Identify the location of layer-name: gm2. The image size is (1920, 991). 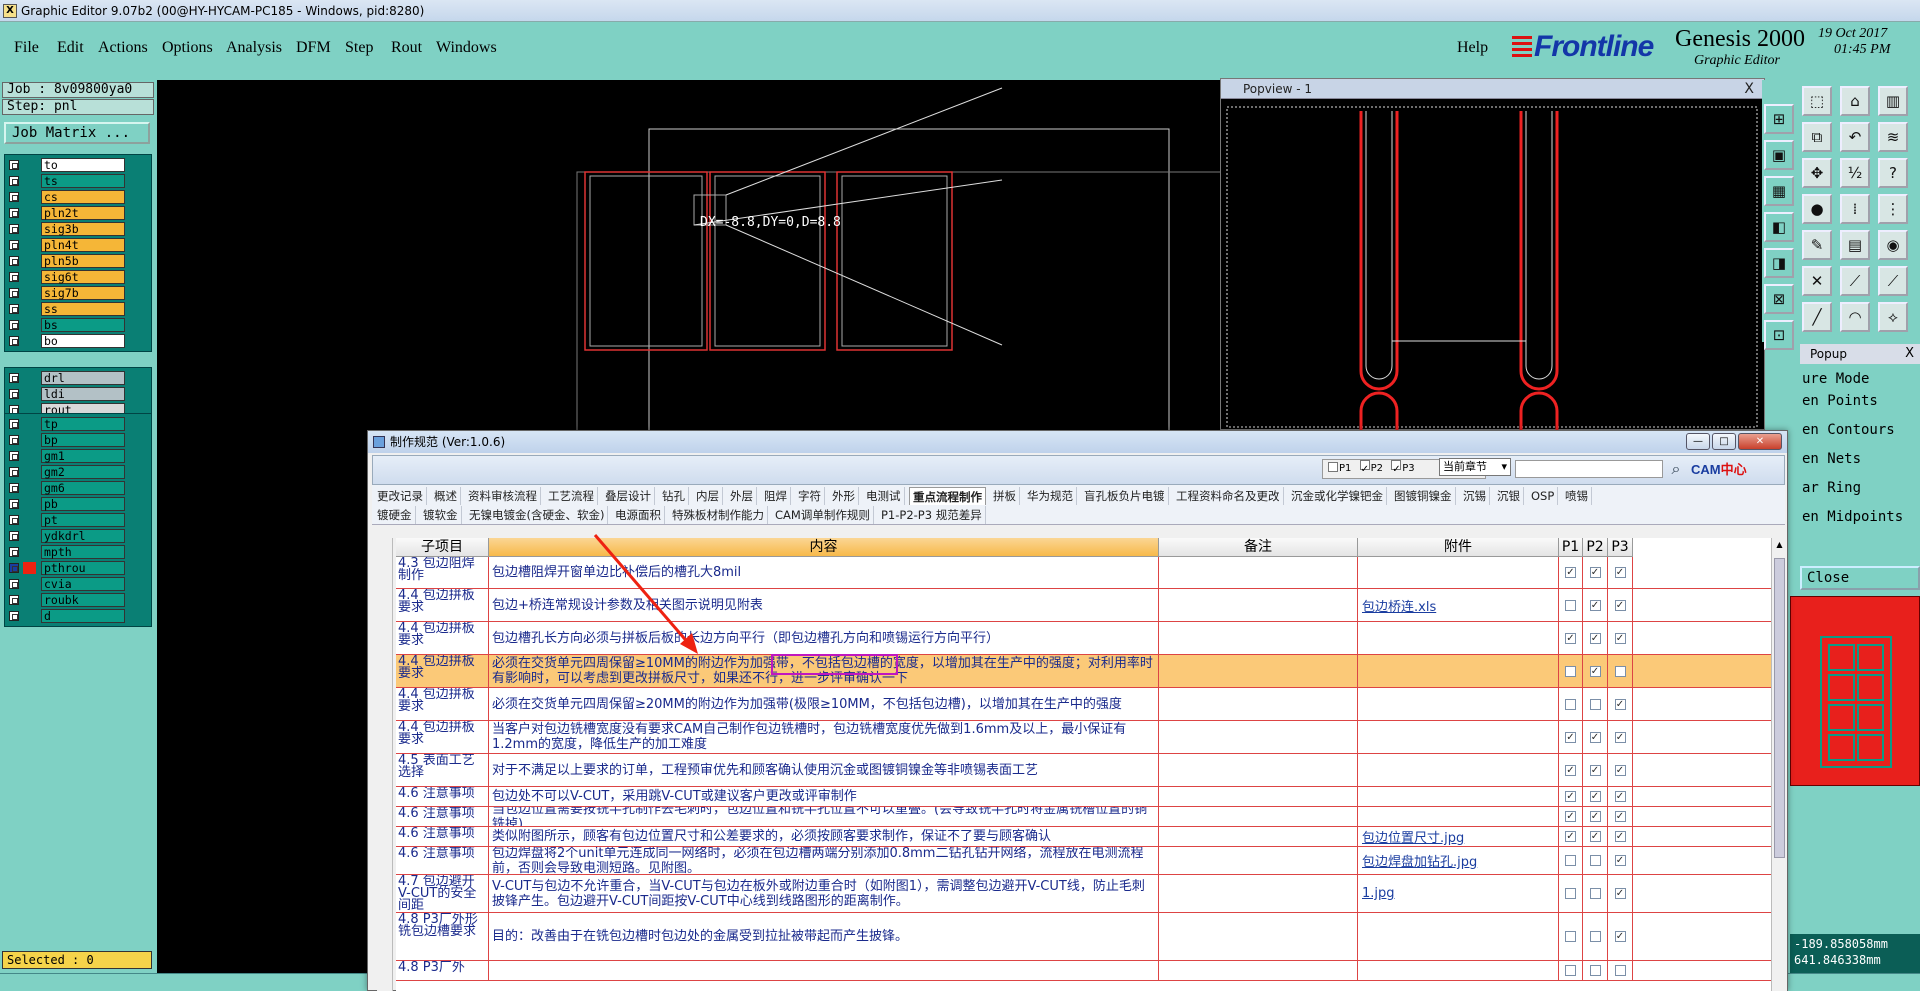
(83, 472).